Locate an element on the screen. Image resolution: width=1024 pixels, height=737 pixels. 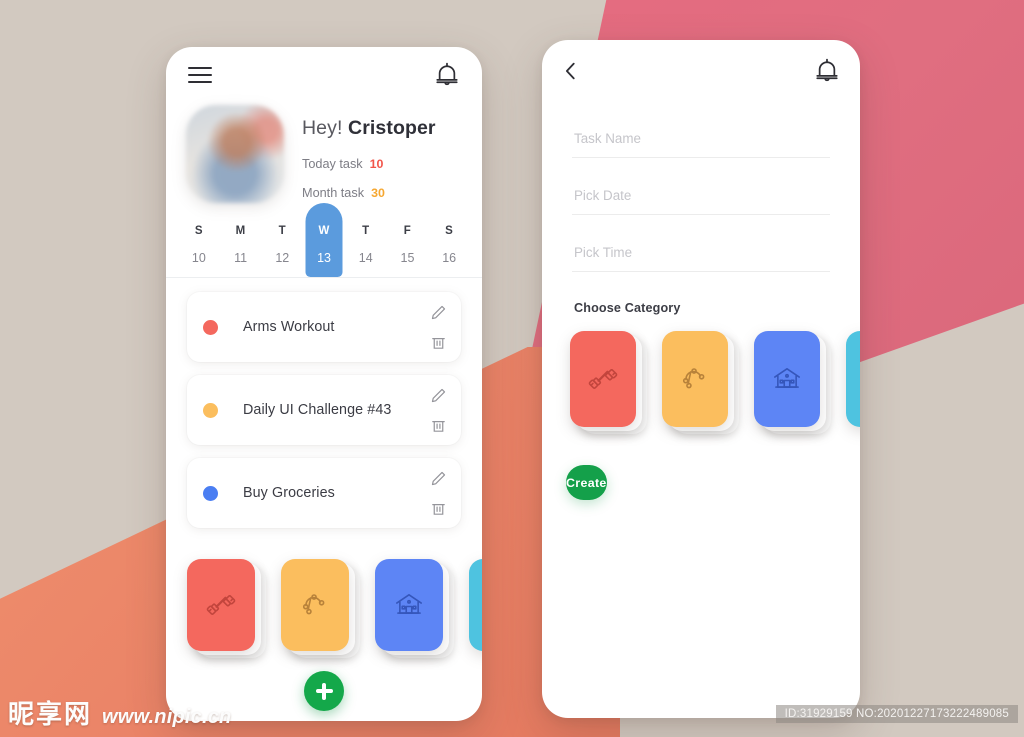
week-day-number: 11 is located at coordinates (241, 258).